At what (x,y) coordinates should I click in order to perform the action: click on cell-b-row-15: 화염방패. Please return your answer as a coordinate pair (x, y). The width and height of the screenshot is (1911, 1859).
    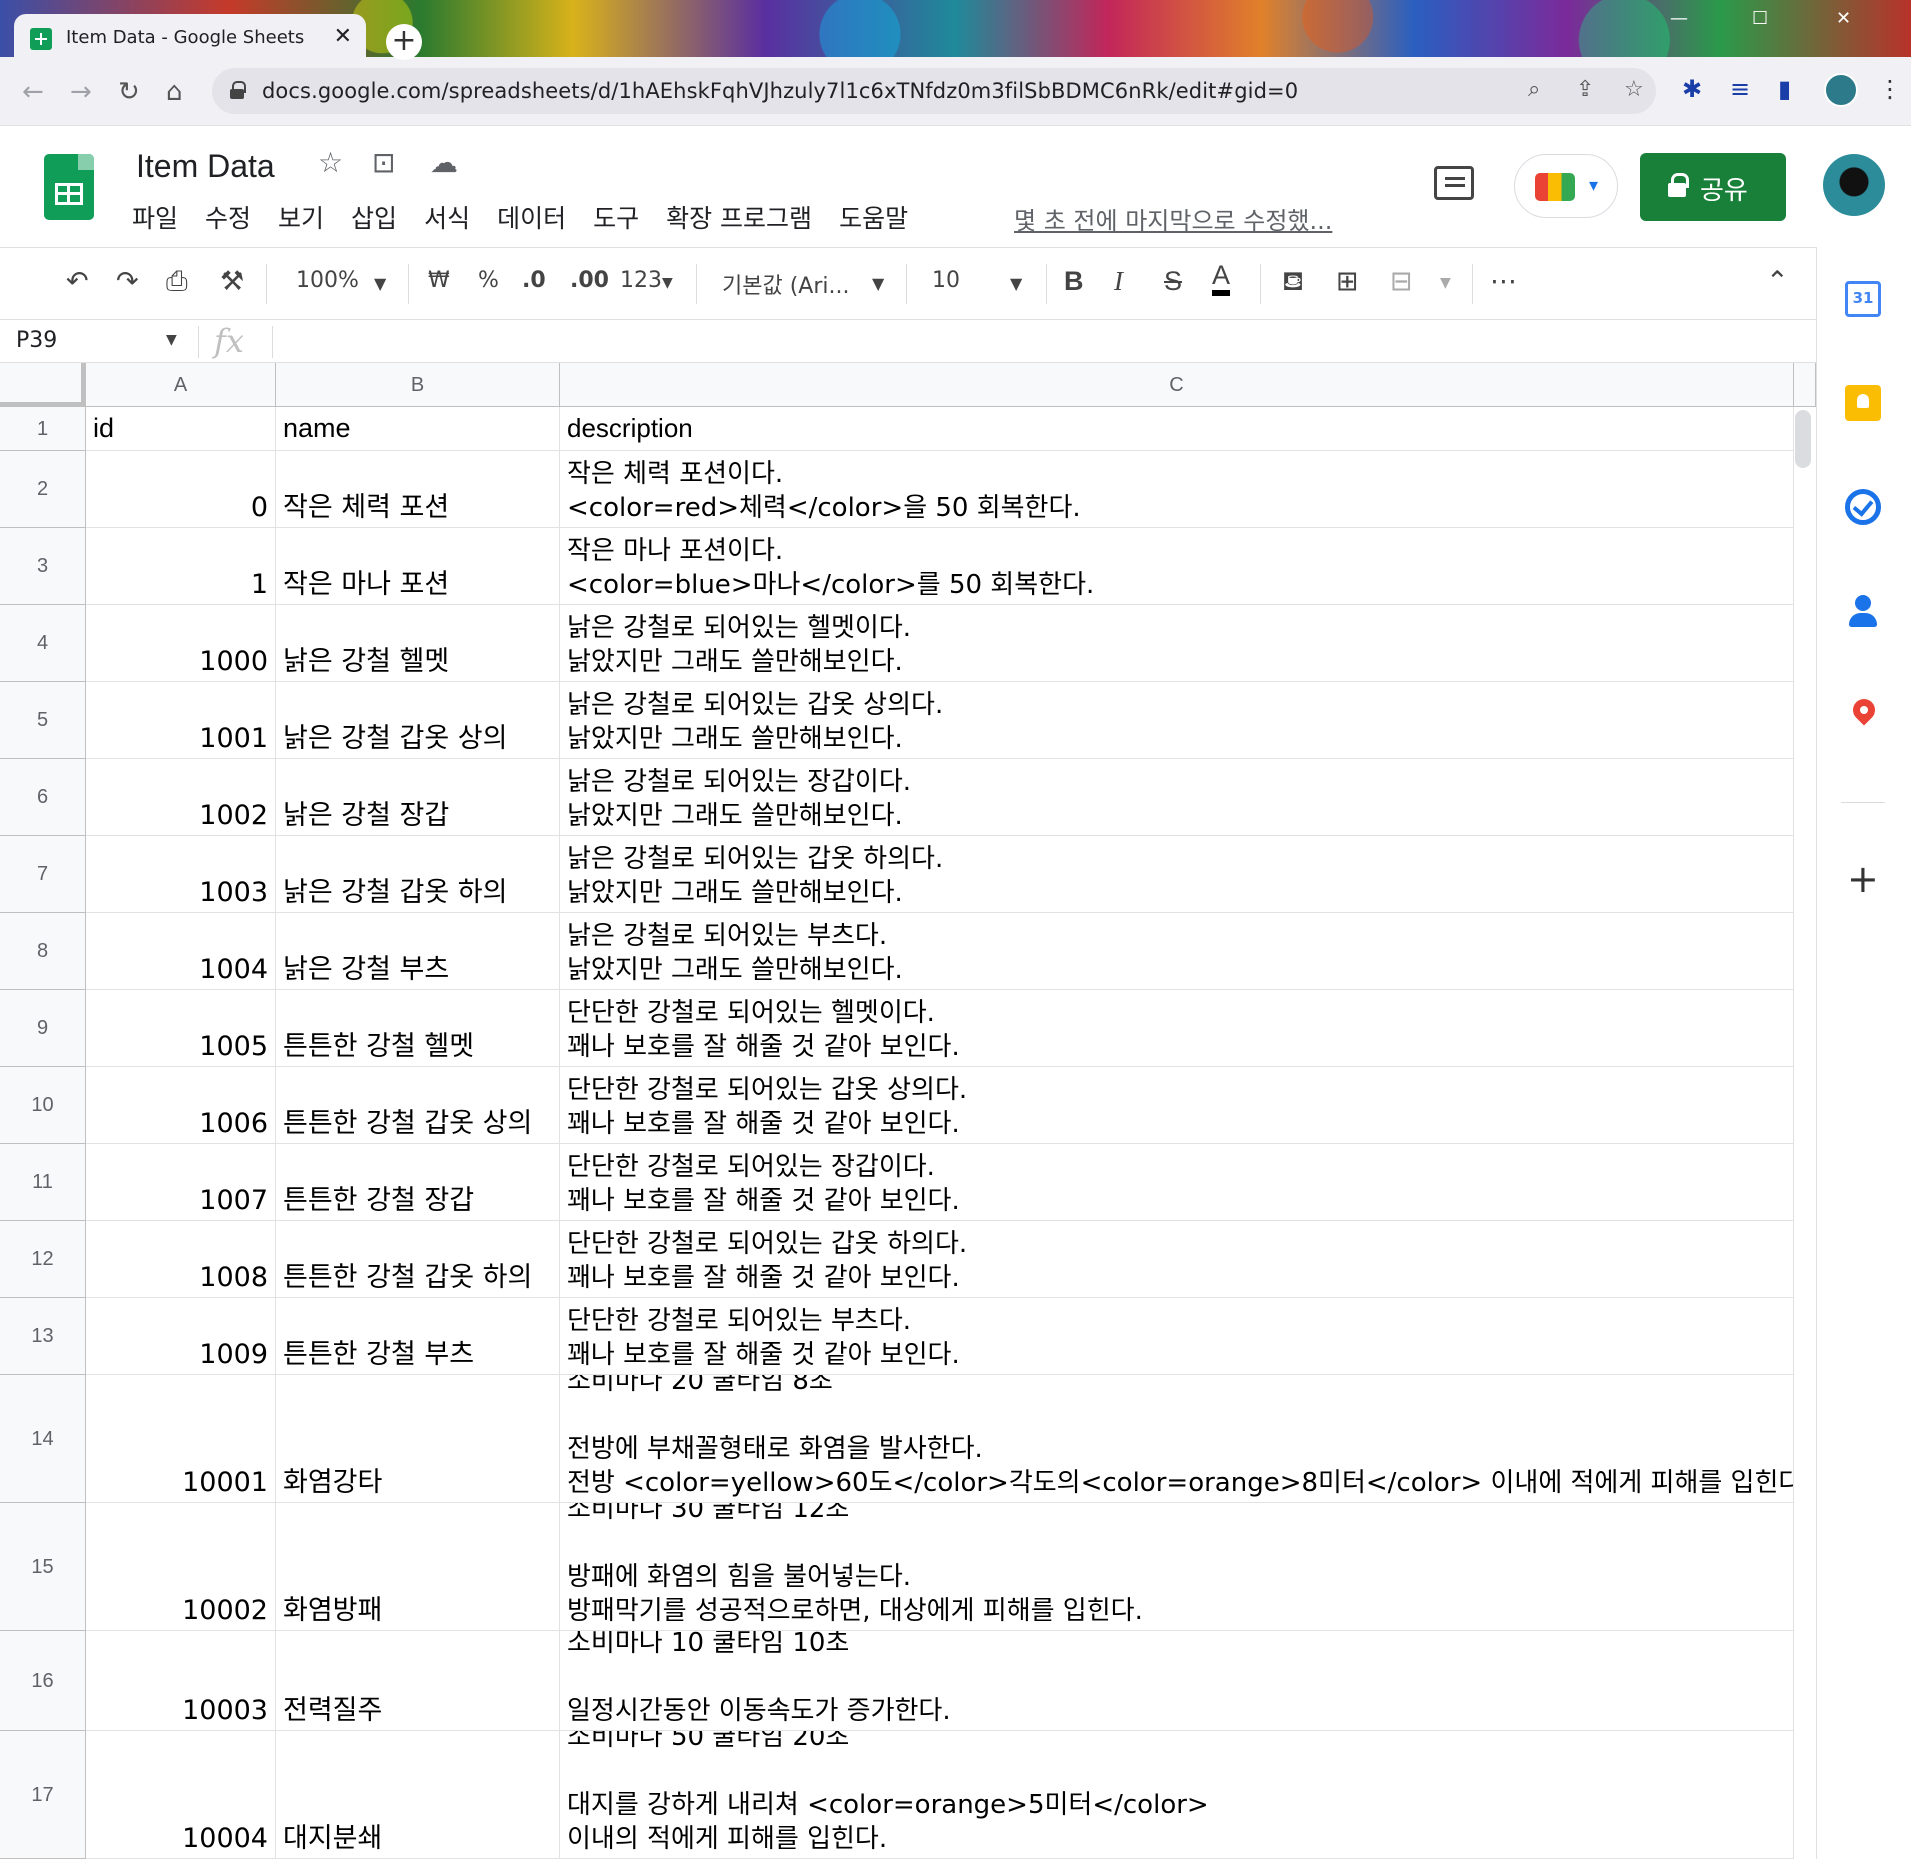
    Looking at the image, I should click on (418, 1567).